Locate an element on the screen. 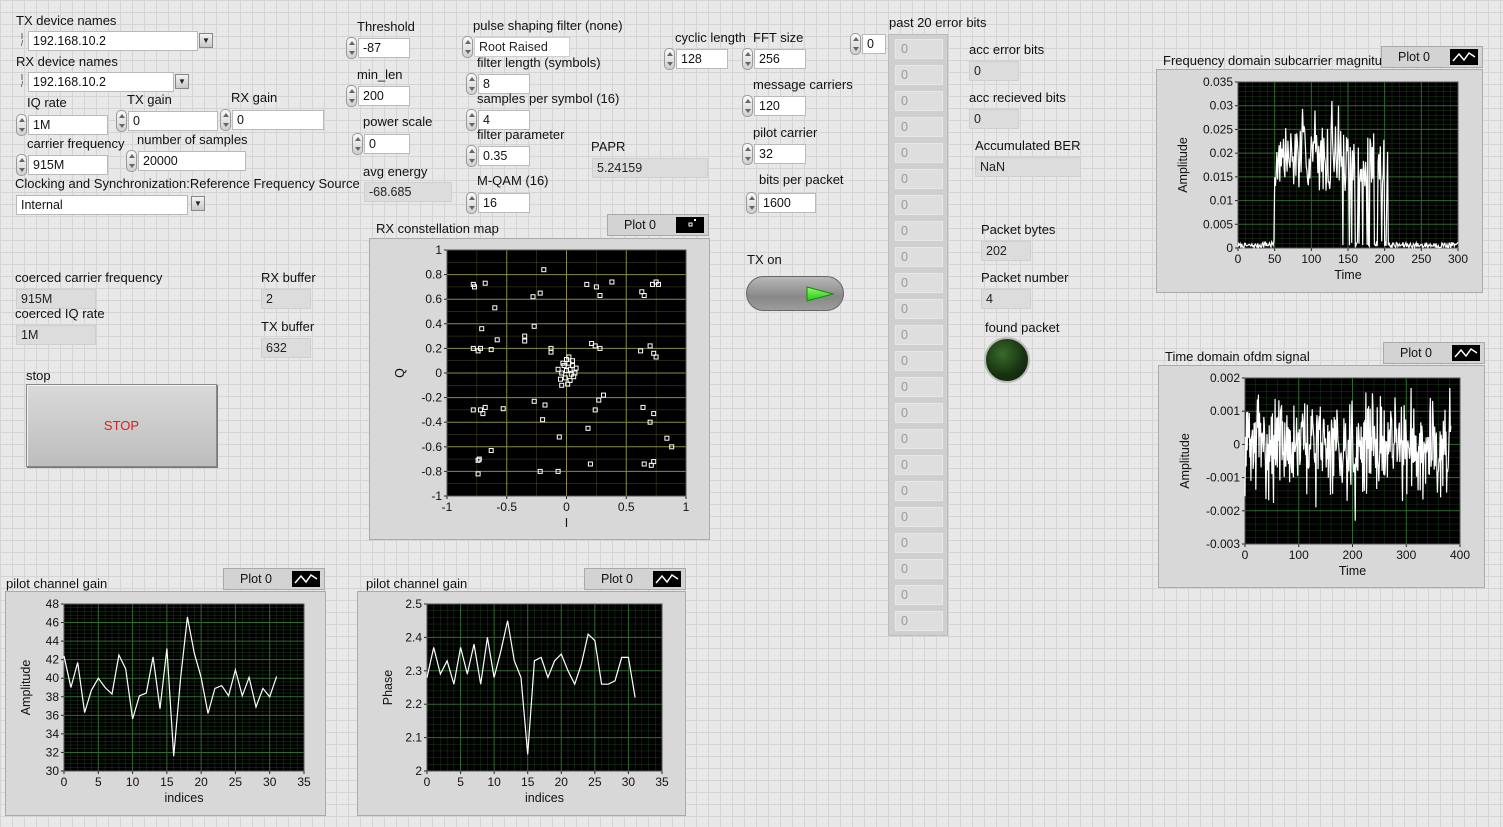  fft-size-spinner is located at coordinates (747, 59).